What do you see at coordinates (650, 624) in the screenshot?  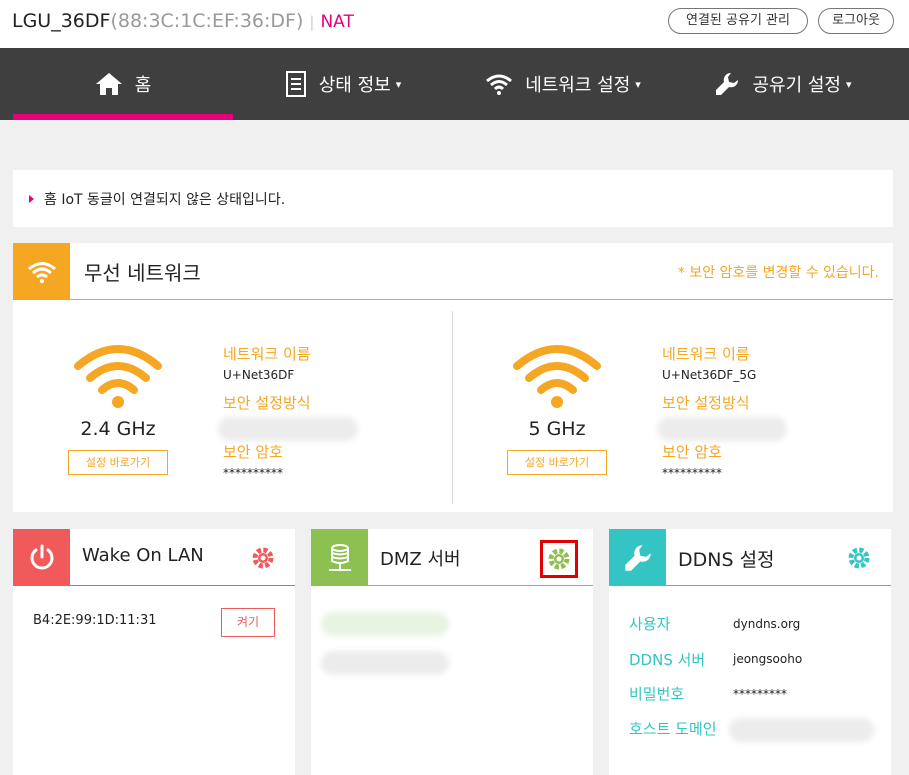 I see `ddns-user-label: 사용자` at bounding box center [650, 624].